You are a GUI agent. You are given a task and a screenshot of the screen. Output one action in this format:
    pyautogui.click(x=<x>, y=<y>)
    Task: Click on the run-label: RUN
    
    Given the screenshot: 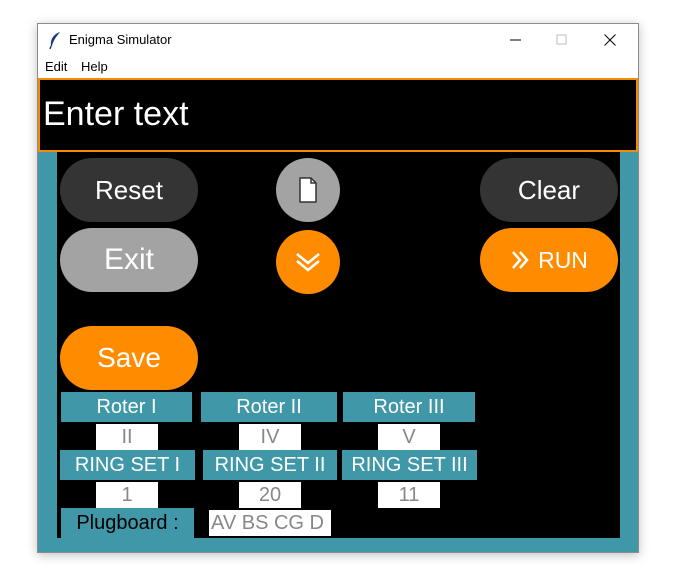 What is the action you would take?
    pyautogui.click(x=563, y=259)
    